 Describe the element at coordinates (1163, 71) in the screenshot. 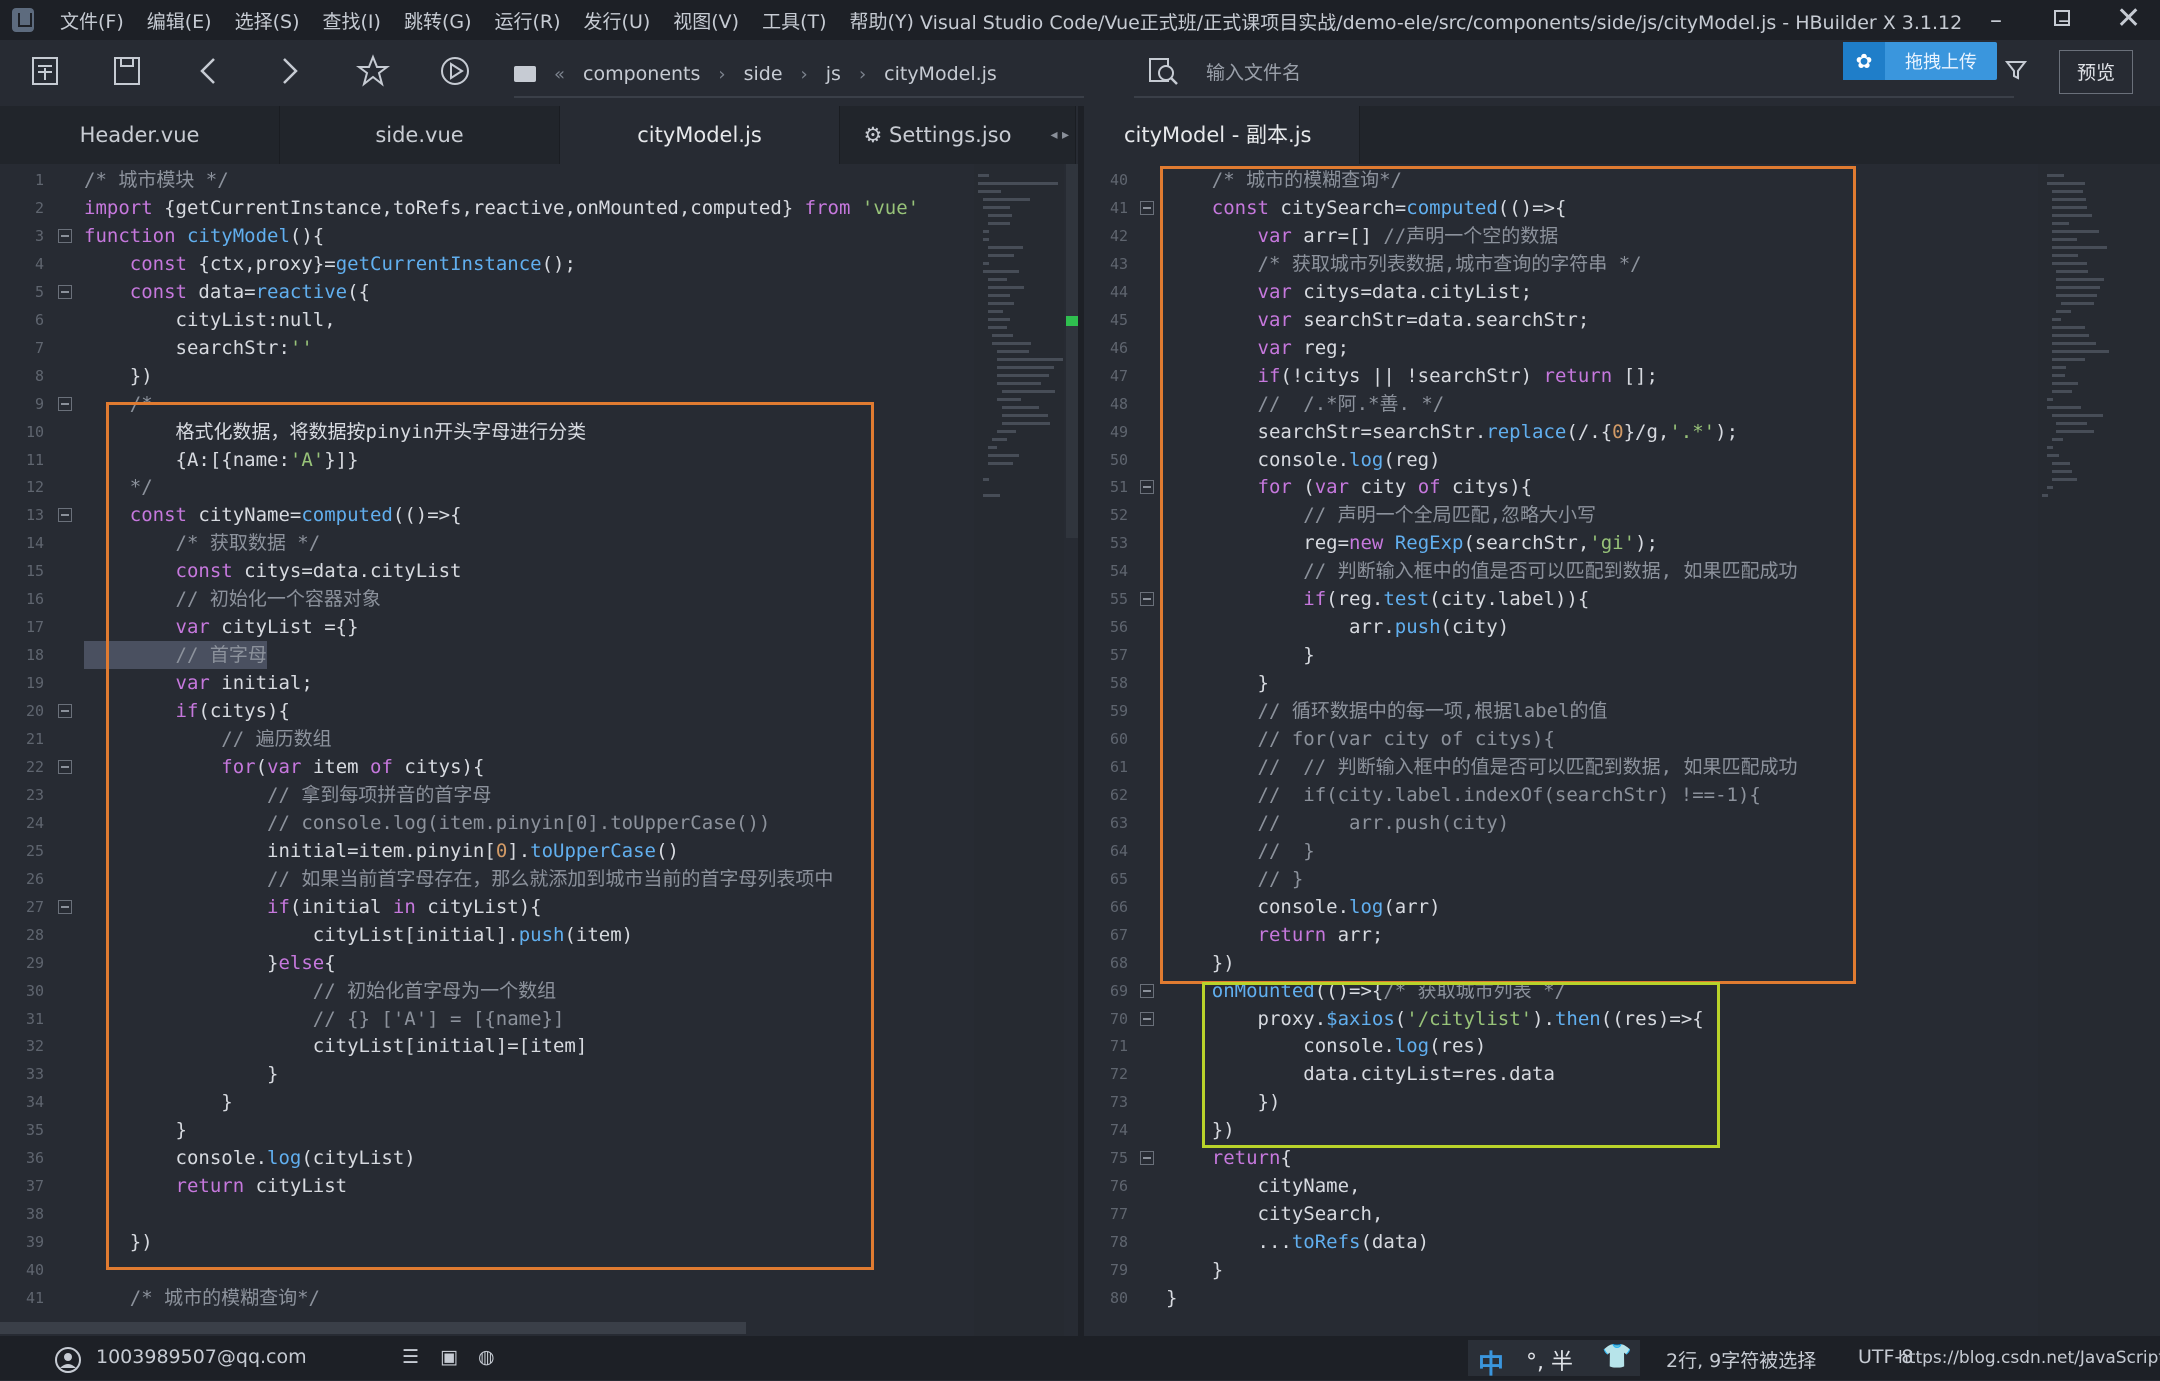

I see `search-file-icon` at that location.